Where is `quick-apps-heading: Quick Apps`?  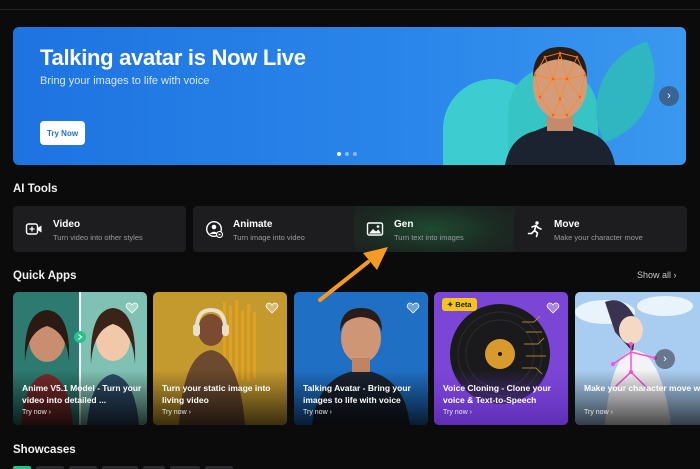
quick-apps-heading: Quick Apps is located at coordinates (45, 276).